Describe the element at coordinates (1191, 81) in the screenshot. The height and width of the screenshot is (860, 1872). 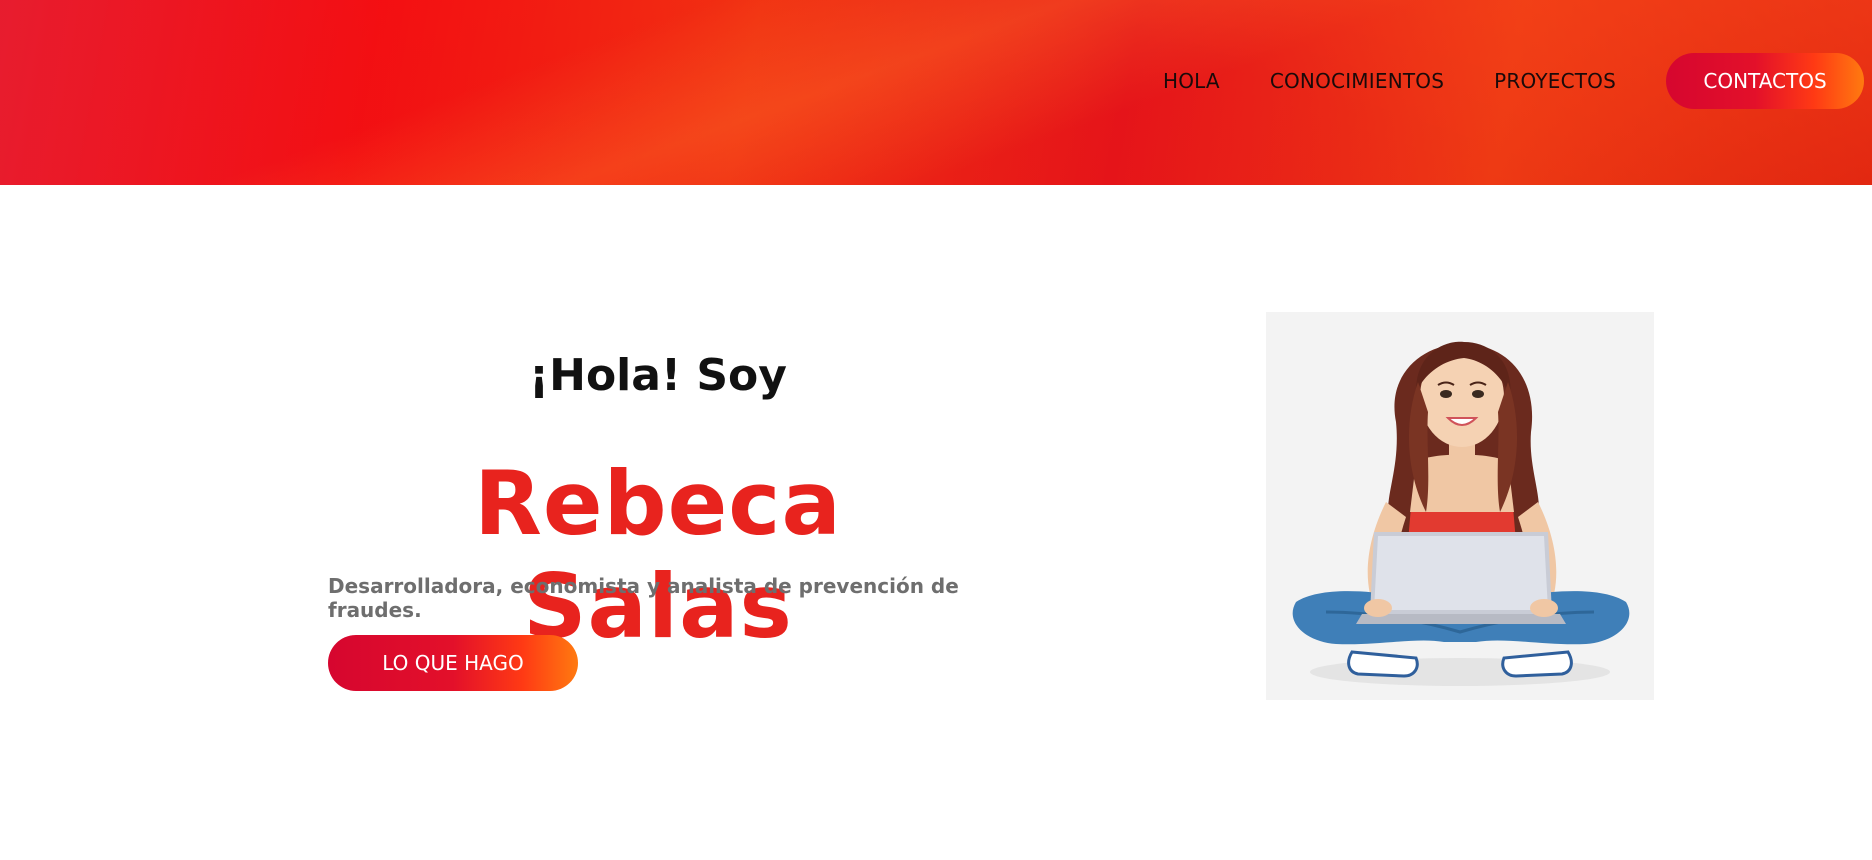
I see `nav-link-hola: HOLA` at that location.